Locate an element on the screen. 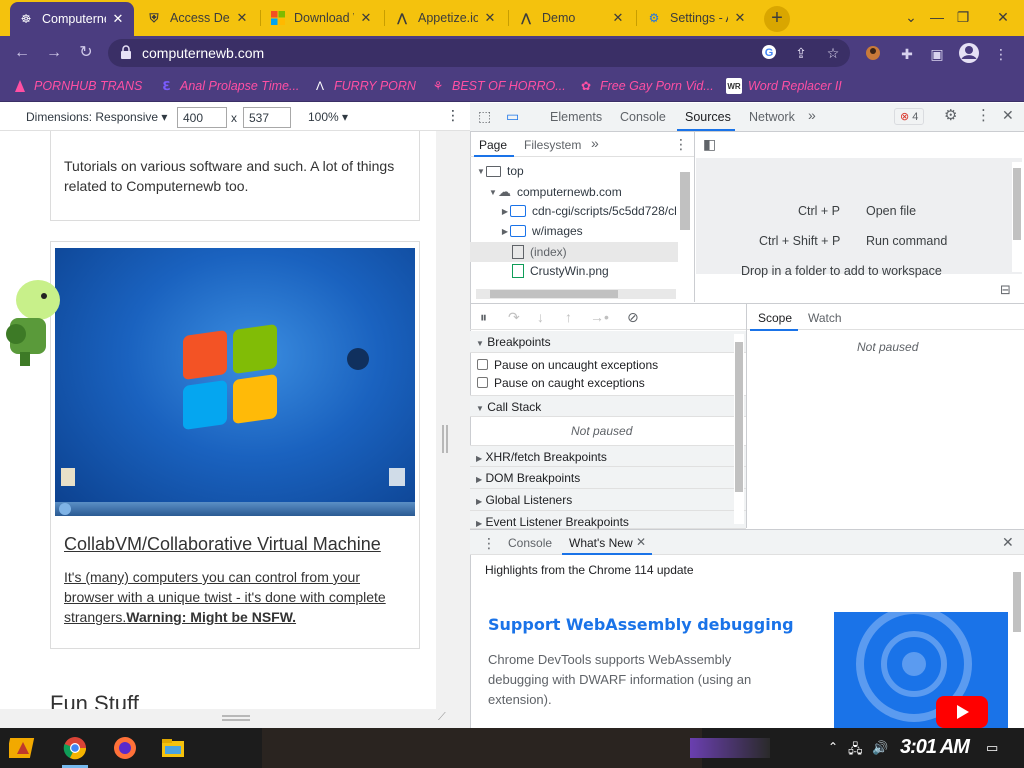 The width and height of the screenshot is (1024, 768). tab-appetize: ⋀ Appetize.io ✕ is located at coordinates (446, 18).